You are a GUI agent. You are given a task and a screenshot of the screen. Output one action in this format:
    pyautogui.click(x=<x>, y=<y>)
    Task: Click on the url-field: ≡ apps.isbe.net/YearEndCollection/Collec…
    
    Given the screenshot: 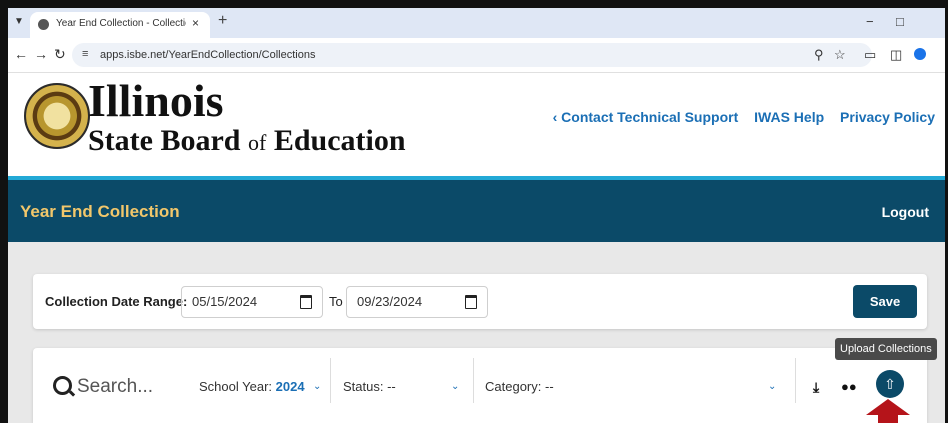 What is the action you would take?
    pyautogui.click(x=472, y=55)
    